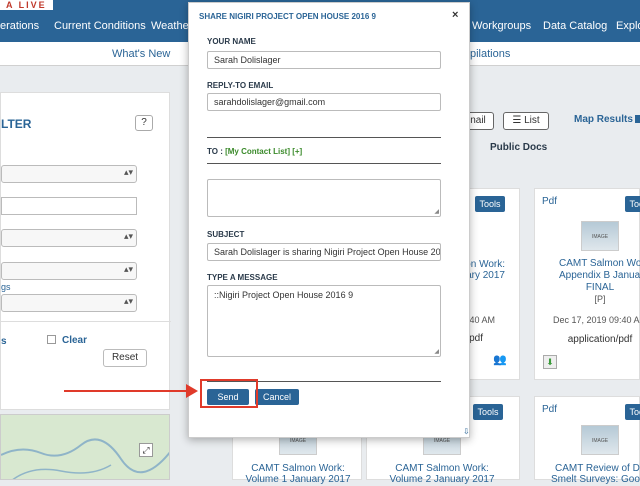 The height and width of the screenshot is (486, 640). Describe the element at coordinates (69, 303) in the screenshot. I see `filter-select-4: ▴▾` at that location.